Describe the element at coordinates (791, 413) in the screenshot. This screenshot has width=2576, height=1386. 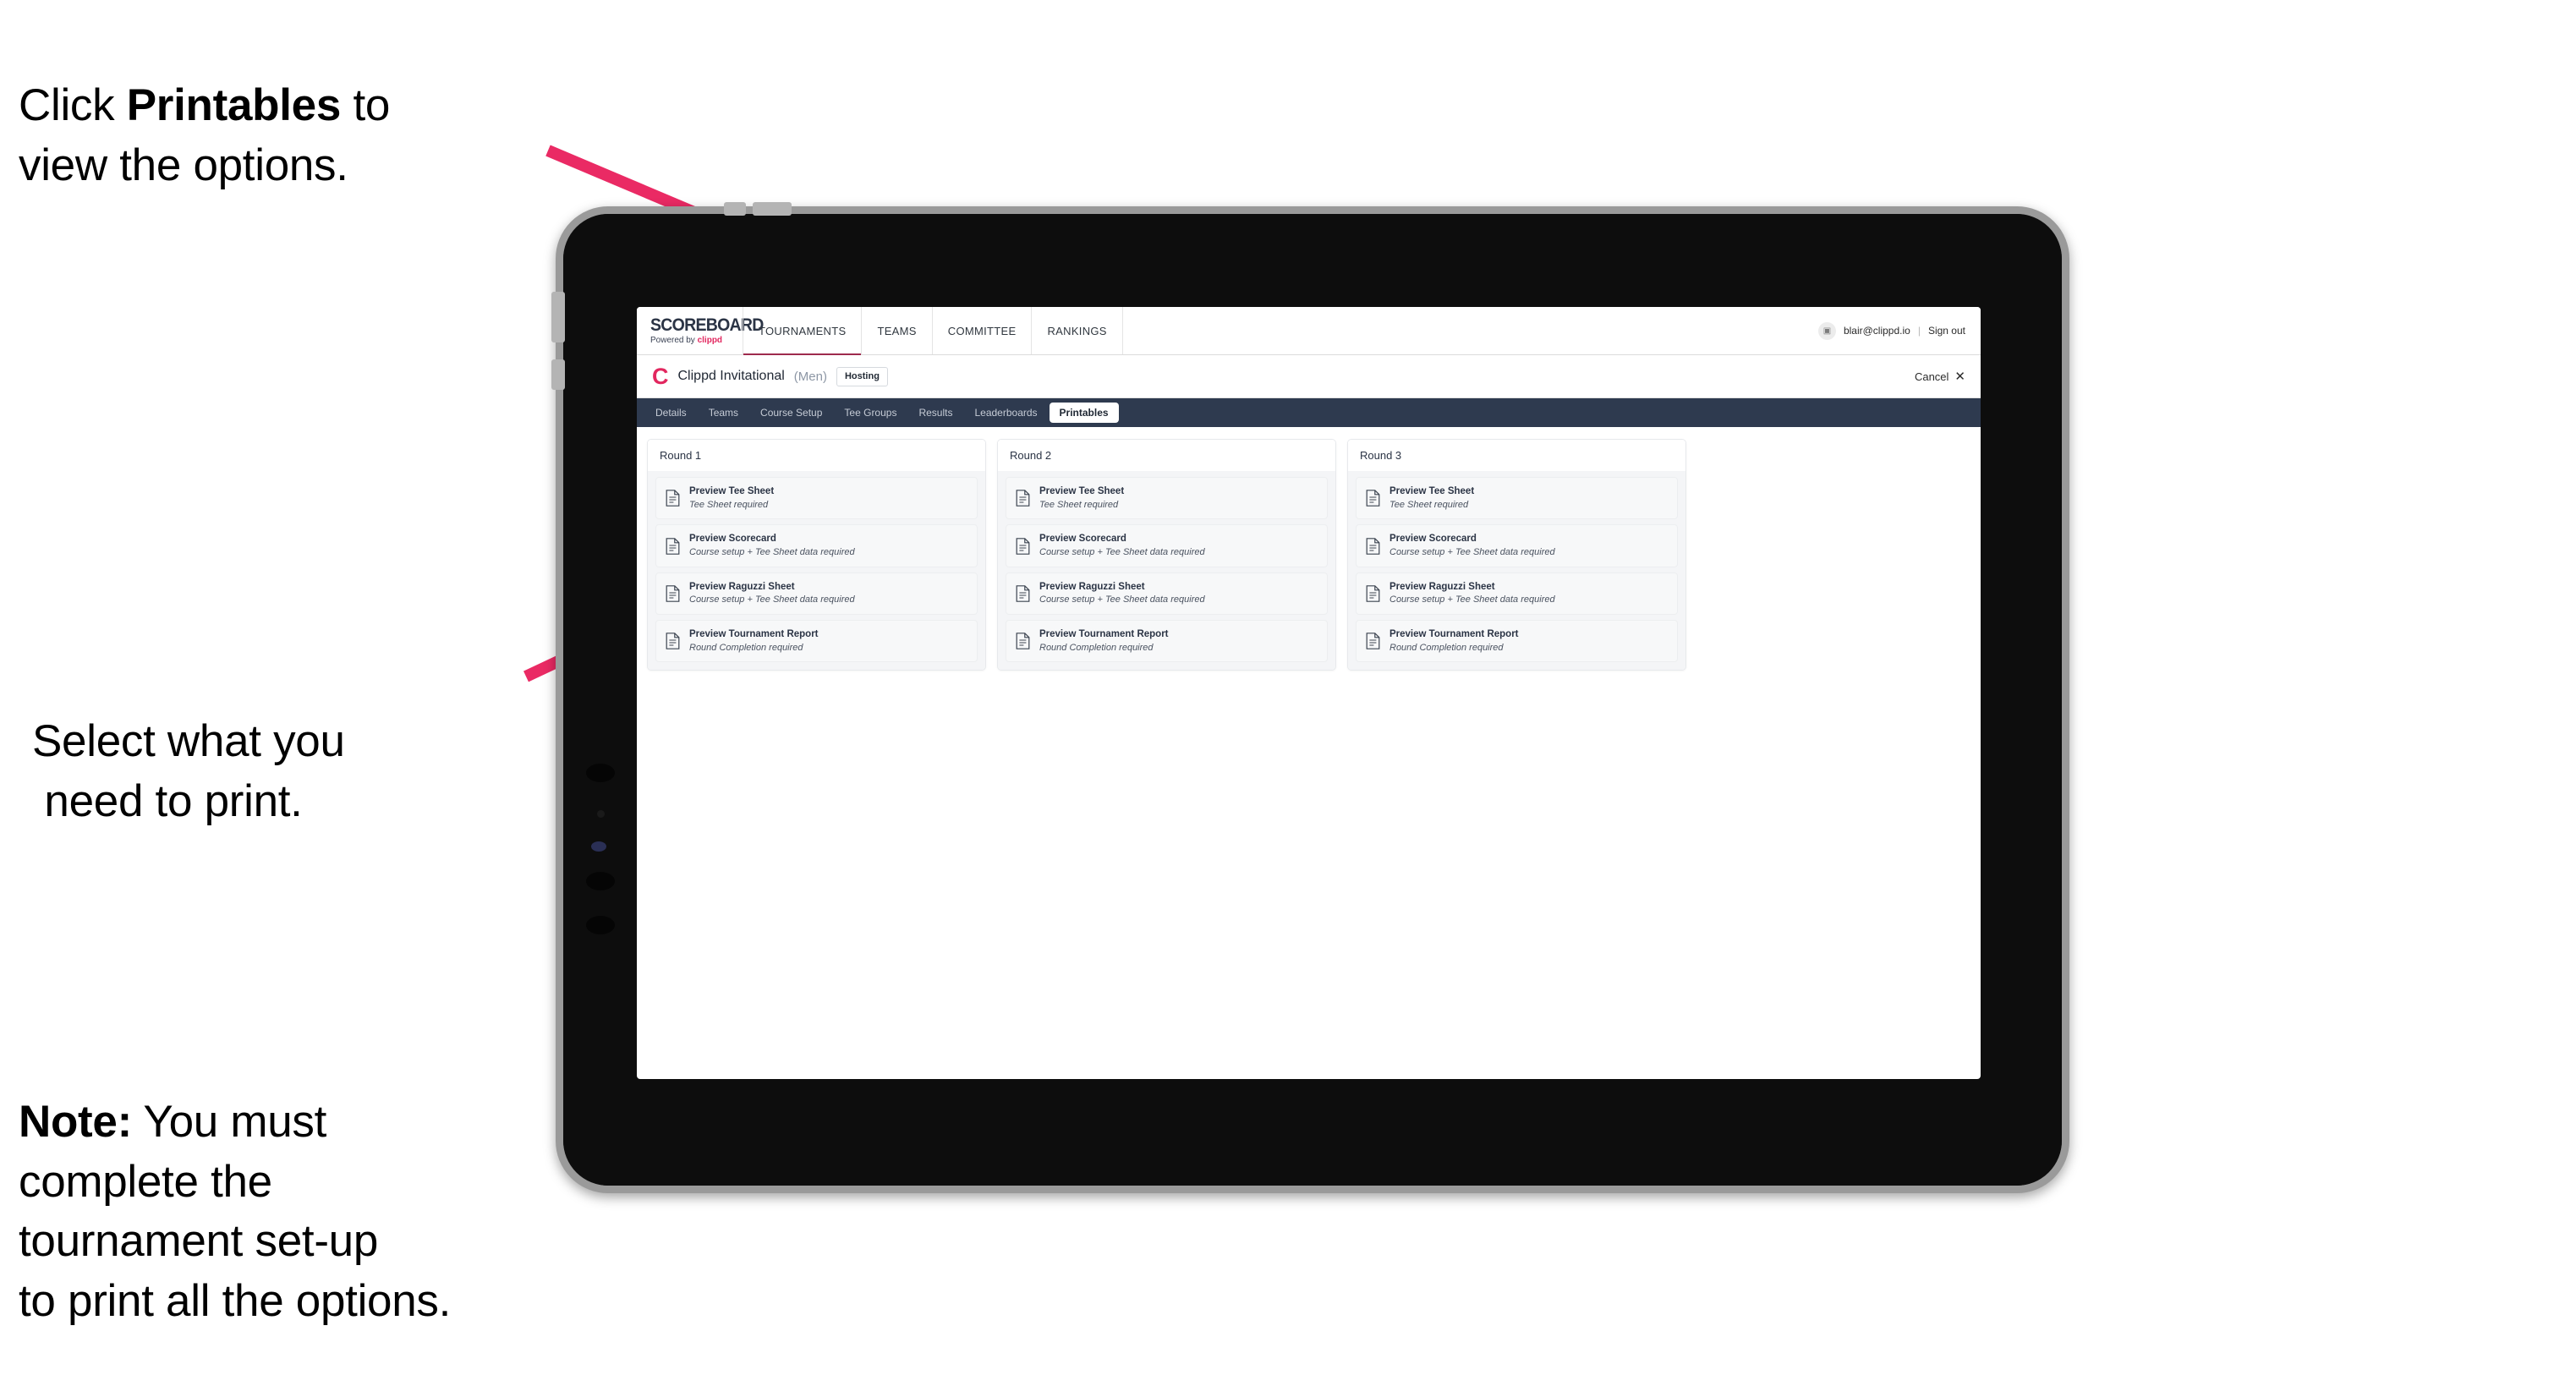
I see `tab-course-setup: Course Setup` at that location.